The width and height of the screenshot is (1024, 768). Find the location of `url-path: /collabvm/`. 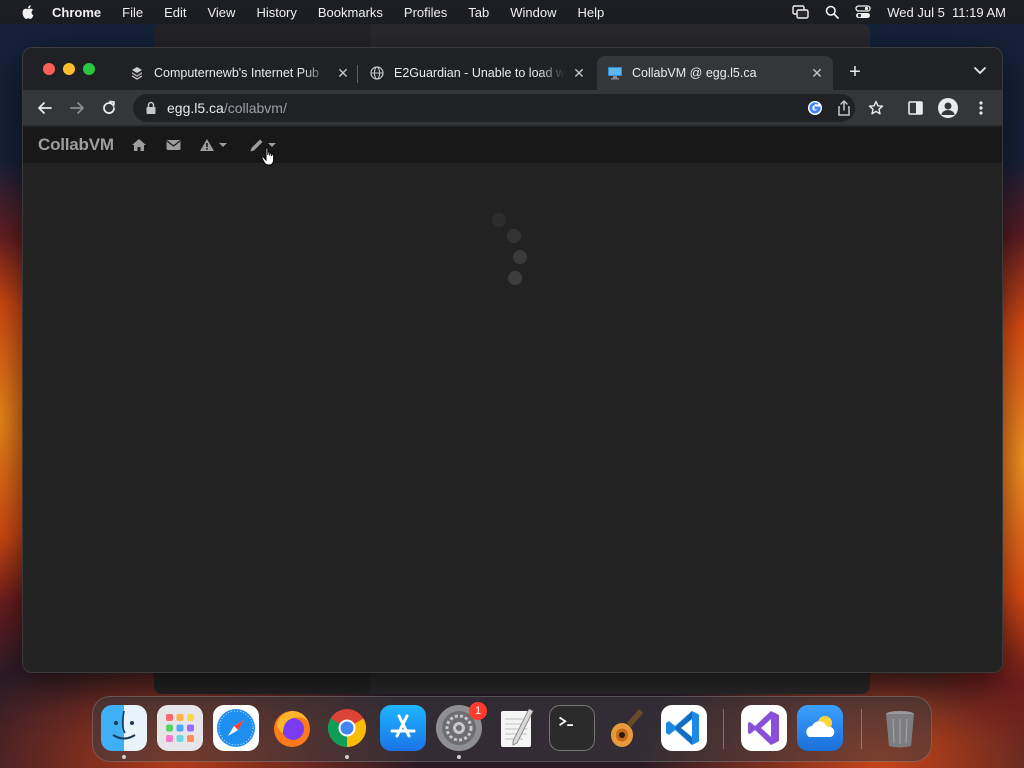

url-path: /collabvm/ is located at coordinates (255, 108).